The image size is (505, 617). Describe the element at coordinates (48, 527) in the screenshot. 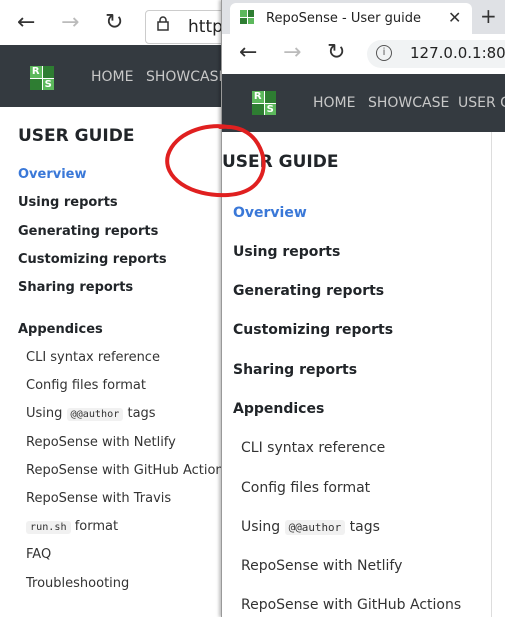

I see `runsh-code: run.sh` at that location.